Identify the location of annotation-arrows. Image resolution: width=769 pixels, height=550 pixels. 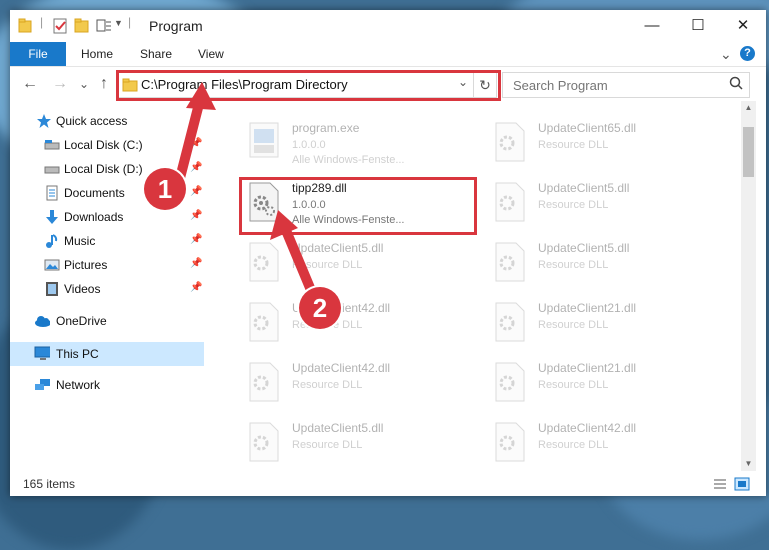
(246, 191).